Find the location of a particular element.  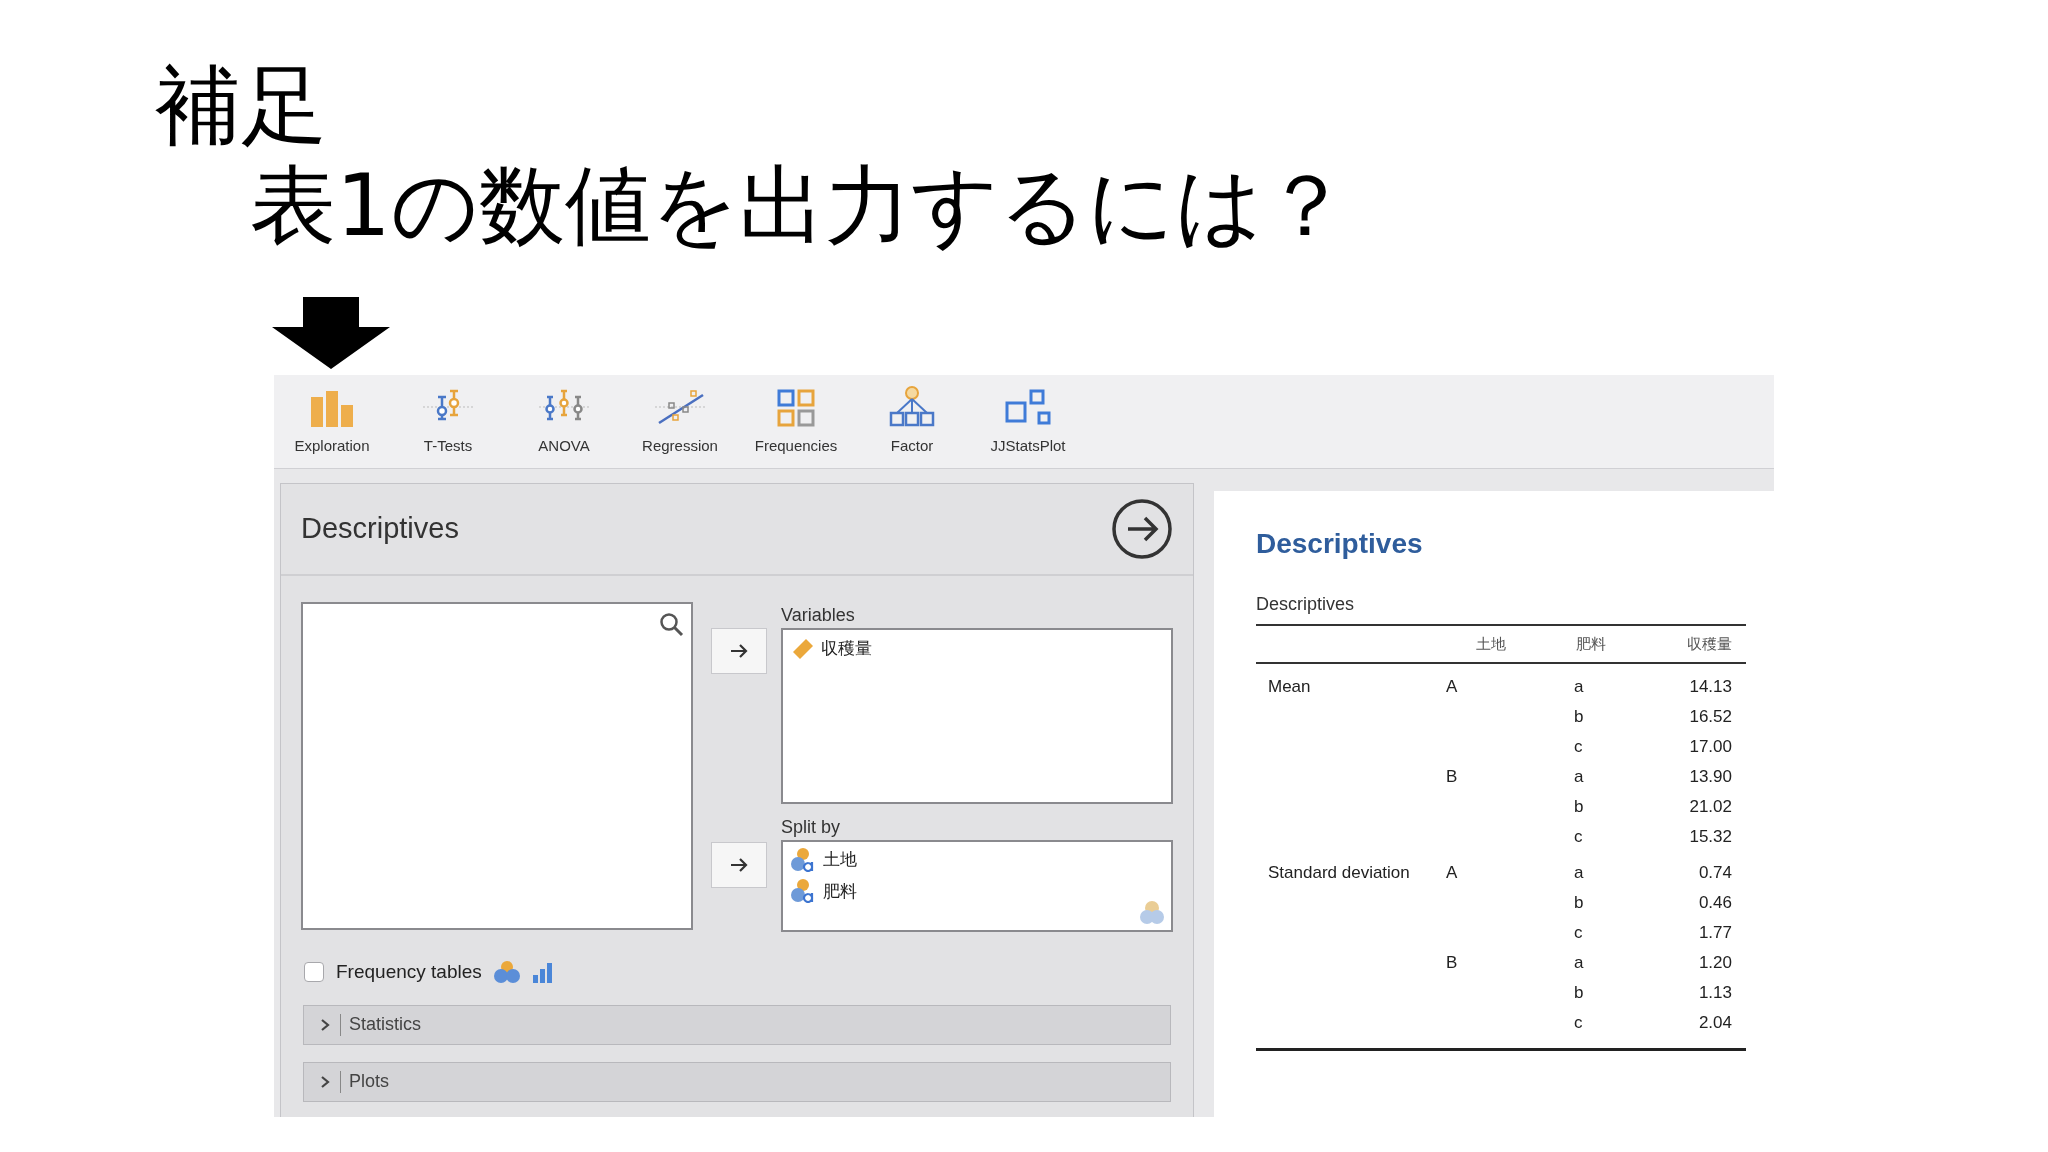

table-cell-text: 0.74 is located at coordinates (1715, 873).